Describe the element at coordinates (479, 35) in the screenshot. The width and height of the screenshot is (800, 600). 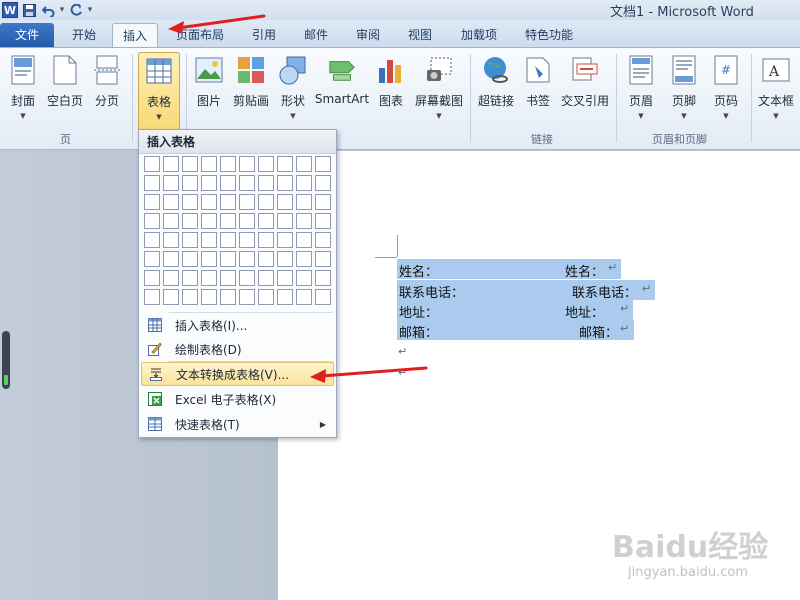
I see `tab-addins: 加载项` at that location.